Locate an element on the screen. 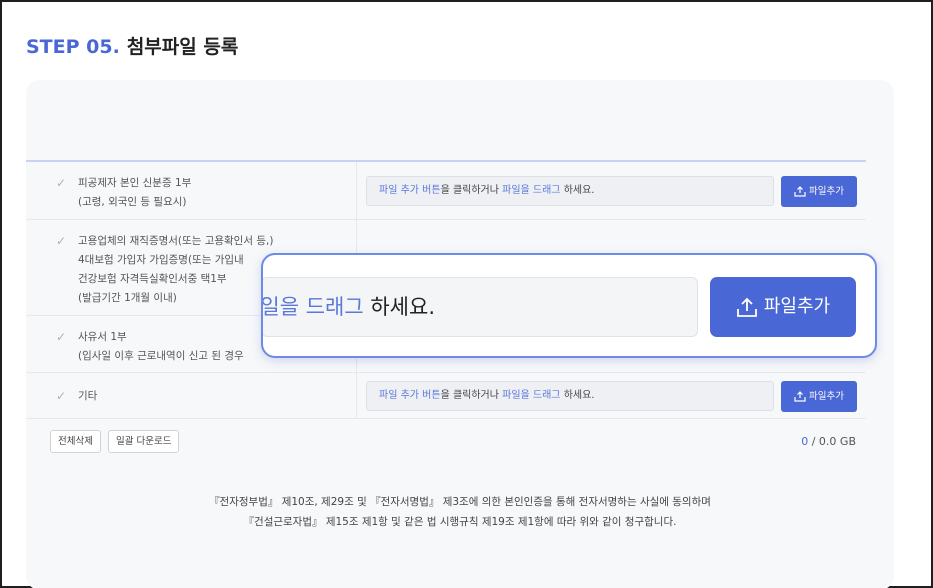  desc-line: 기타 is located at coordinates (88, 396).